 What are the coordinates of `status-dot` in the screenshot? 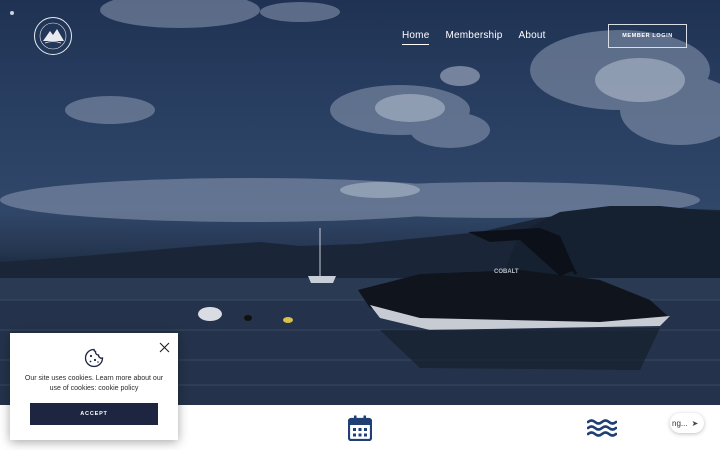 It's located at (12, 13).